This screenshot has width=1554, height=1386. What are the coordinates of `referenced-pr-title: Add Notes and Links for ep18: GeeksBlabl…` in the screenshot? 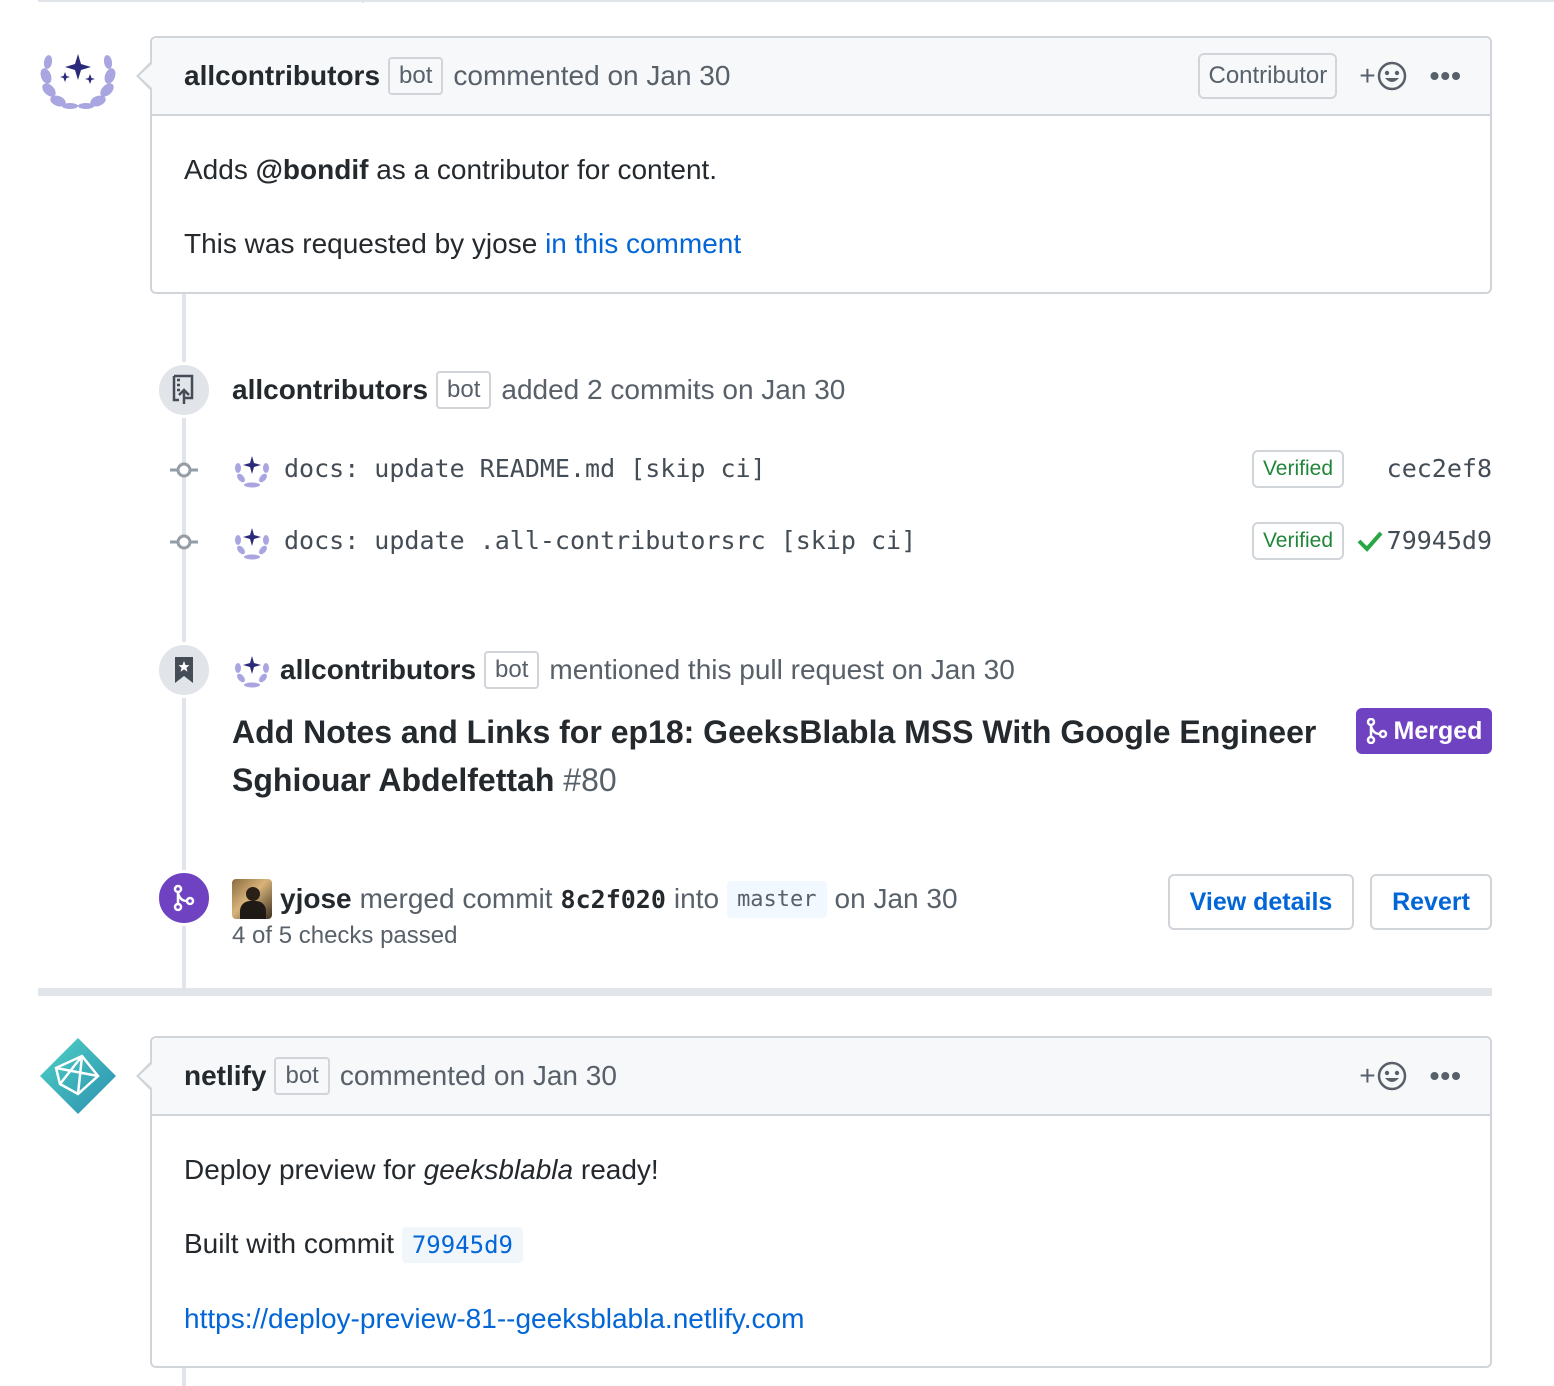 It's located at (777, 756).